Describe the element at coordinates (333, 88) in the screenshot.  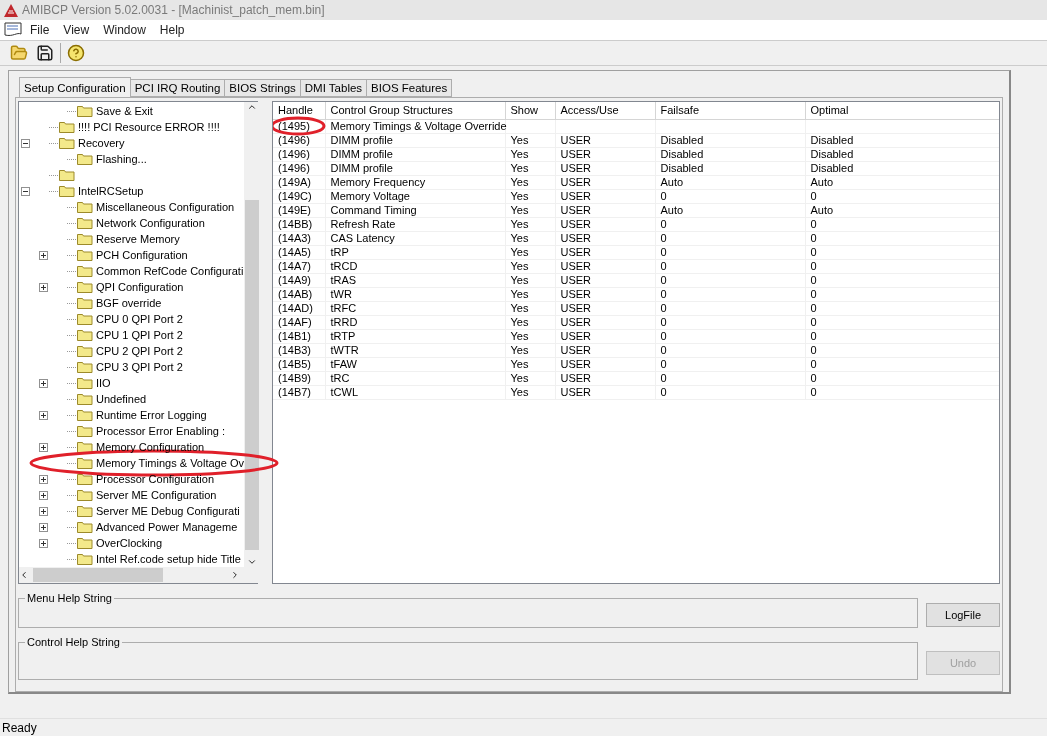
I see `tab: DMI Tables` at that location.